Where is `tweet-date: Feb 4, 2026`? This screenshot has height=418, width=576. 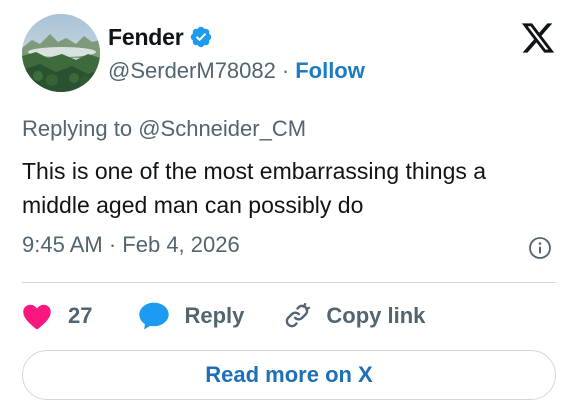 tweet-date: Feb 4, 2026 is located at coordinates (181, 244).